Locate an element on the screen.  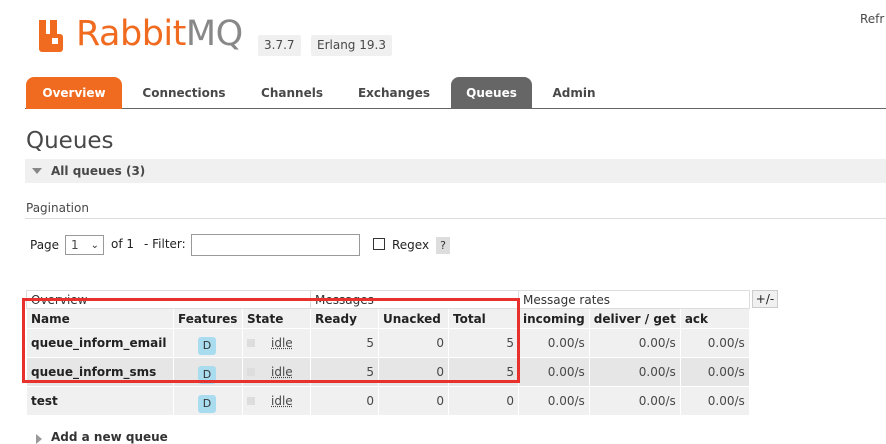
all-queues-section-toggle: All queues (3) is located at coordinates (455, 171).